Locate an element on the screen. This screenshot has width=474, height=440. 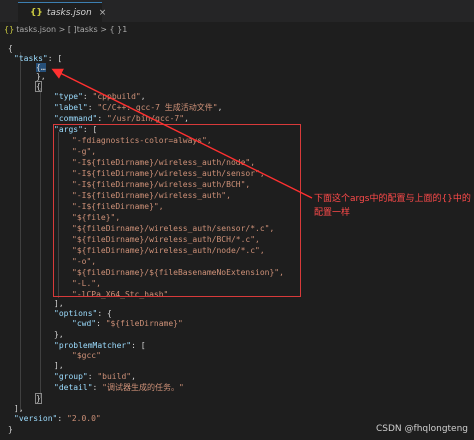
tab-tasks-json: {} tasks.json × is located at coordinates (62, 12).